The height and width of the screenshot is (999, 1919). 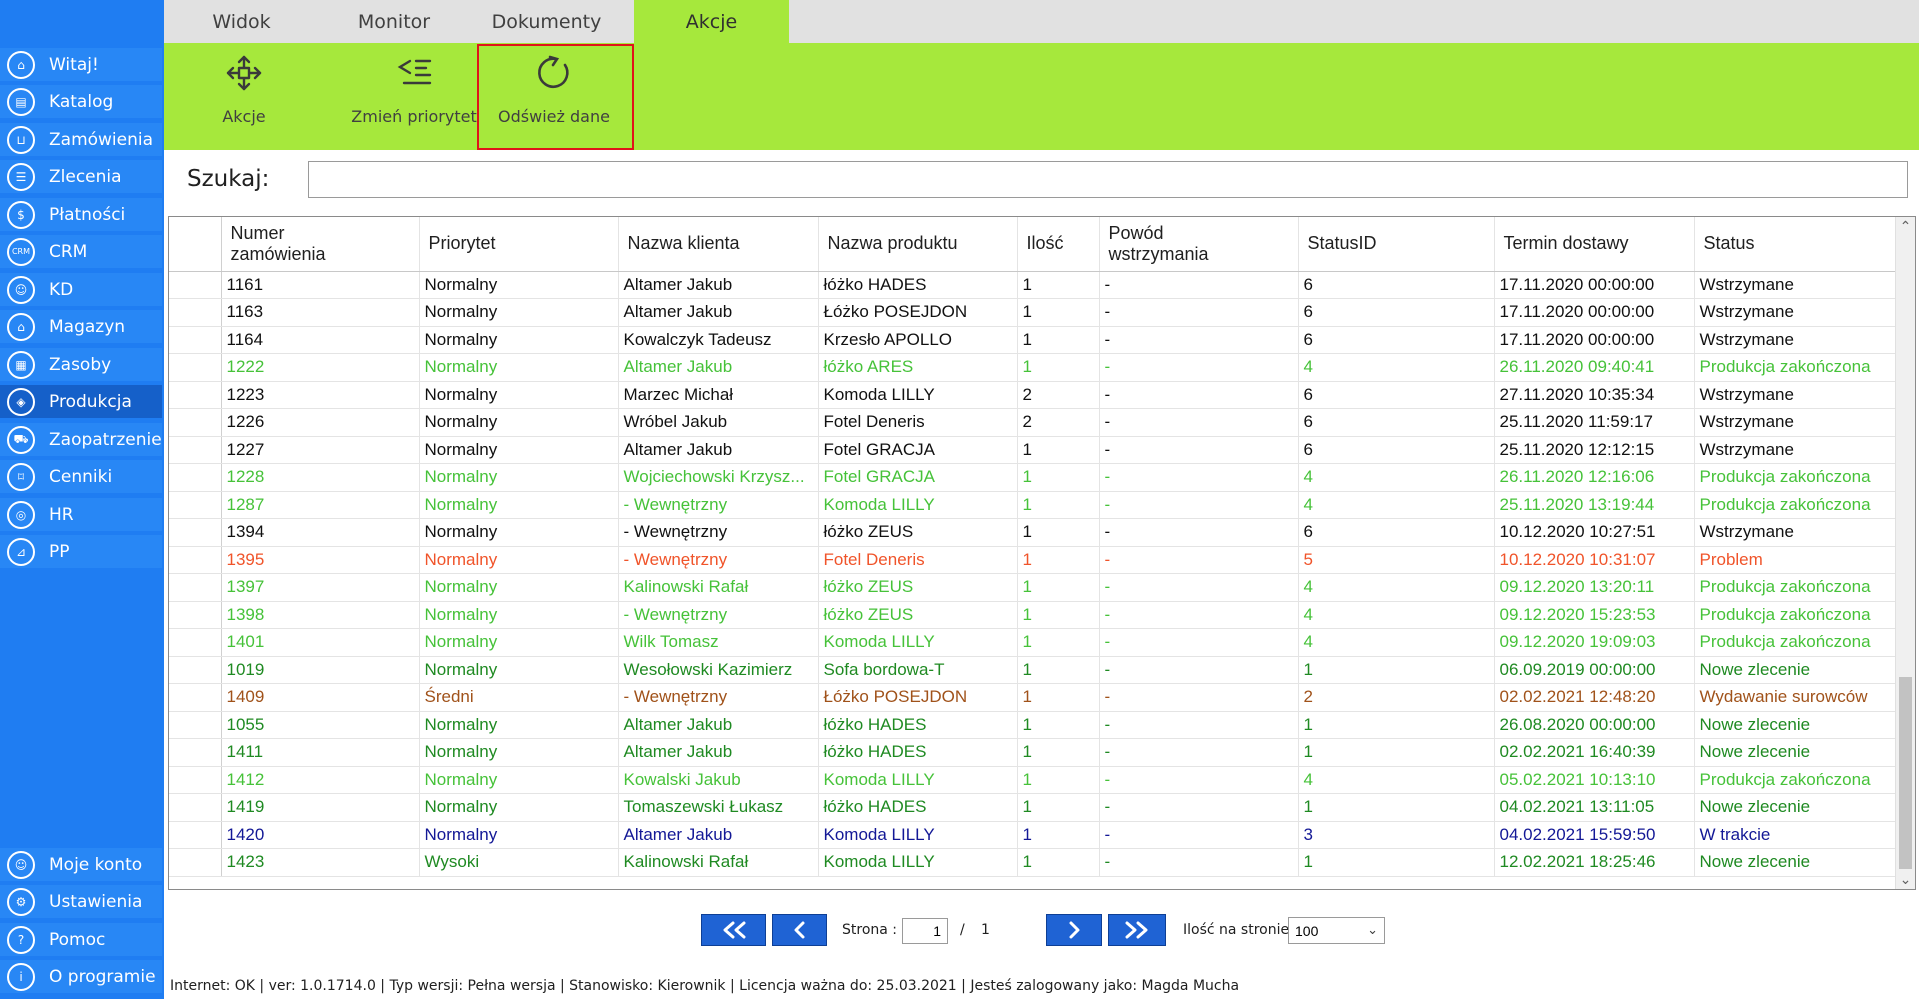 I want to click on table-cell: Kowalczyk Tadeusz, so click(x=718, y=340).